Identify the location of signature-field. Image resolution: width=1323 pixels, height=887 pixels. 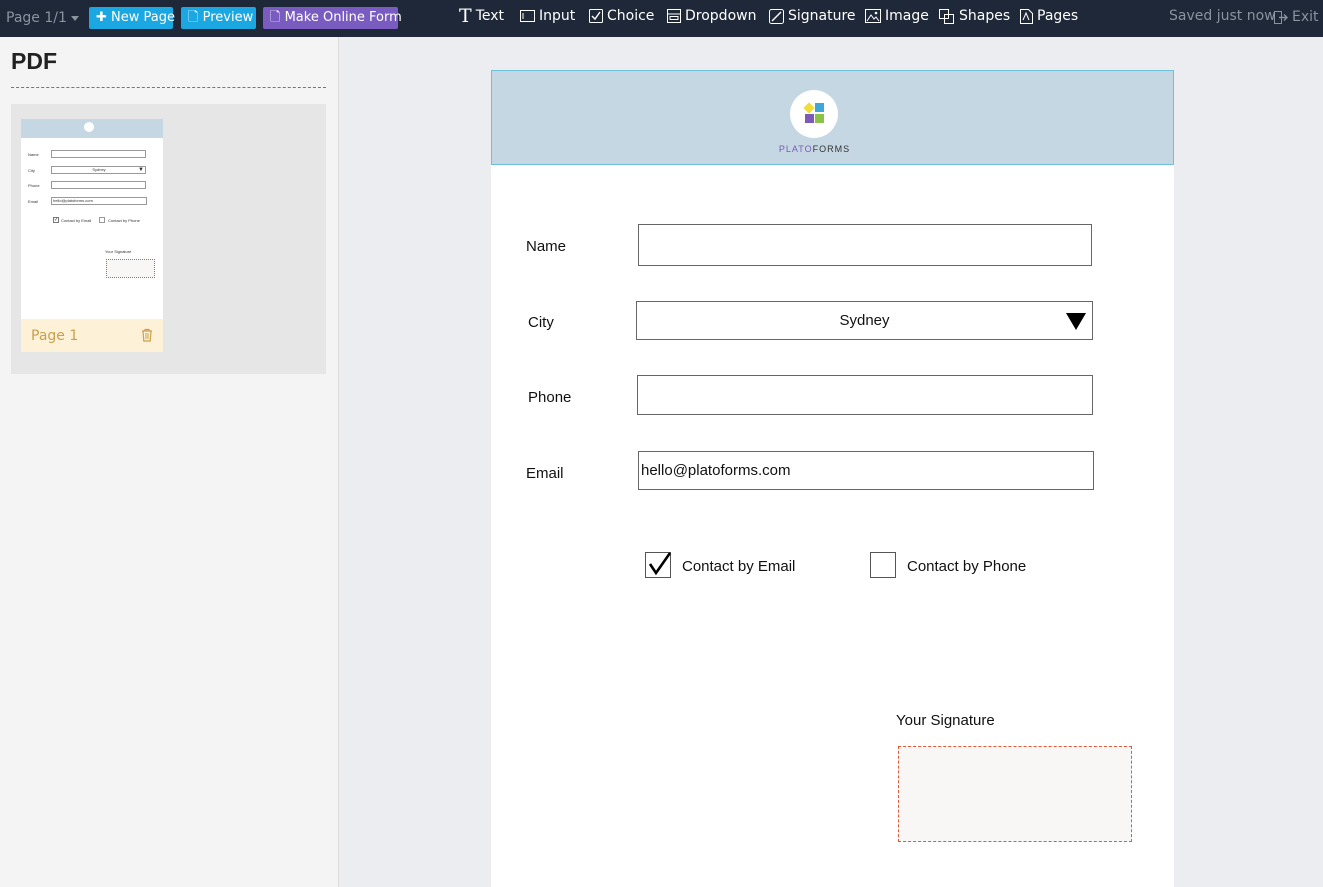
(1015, 794).